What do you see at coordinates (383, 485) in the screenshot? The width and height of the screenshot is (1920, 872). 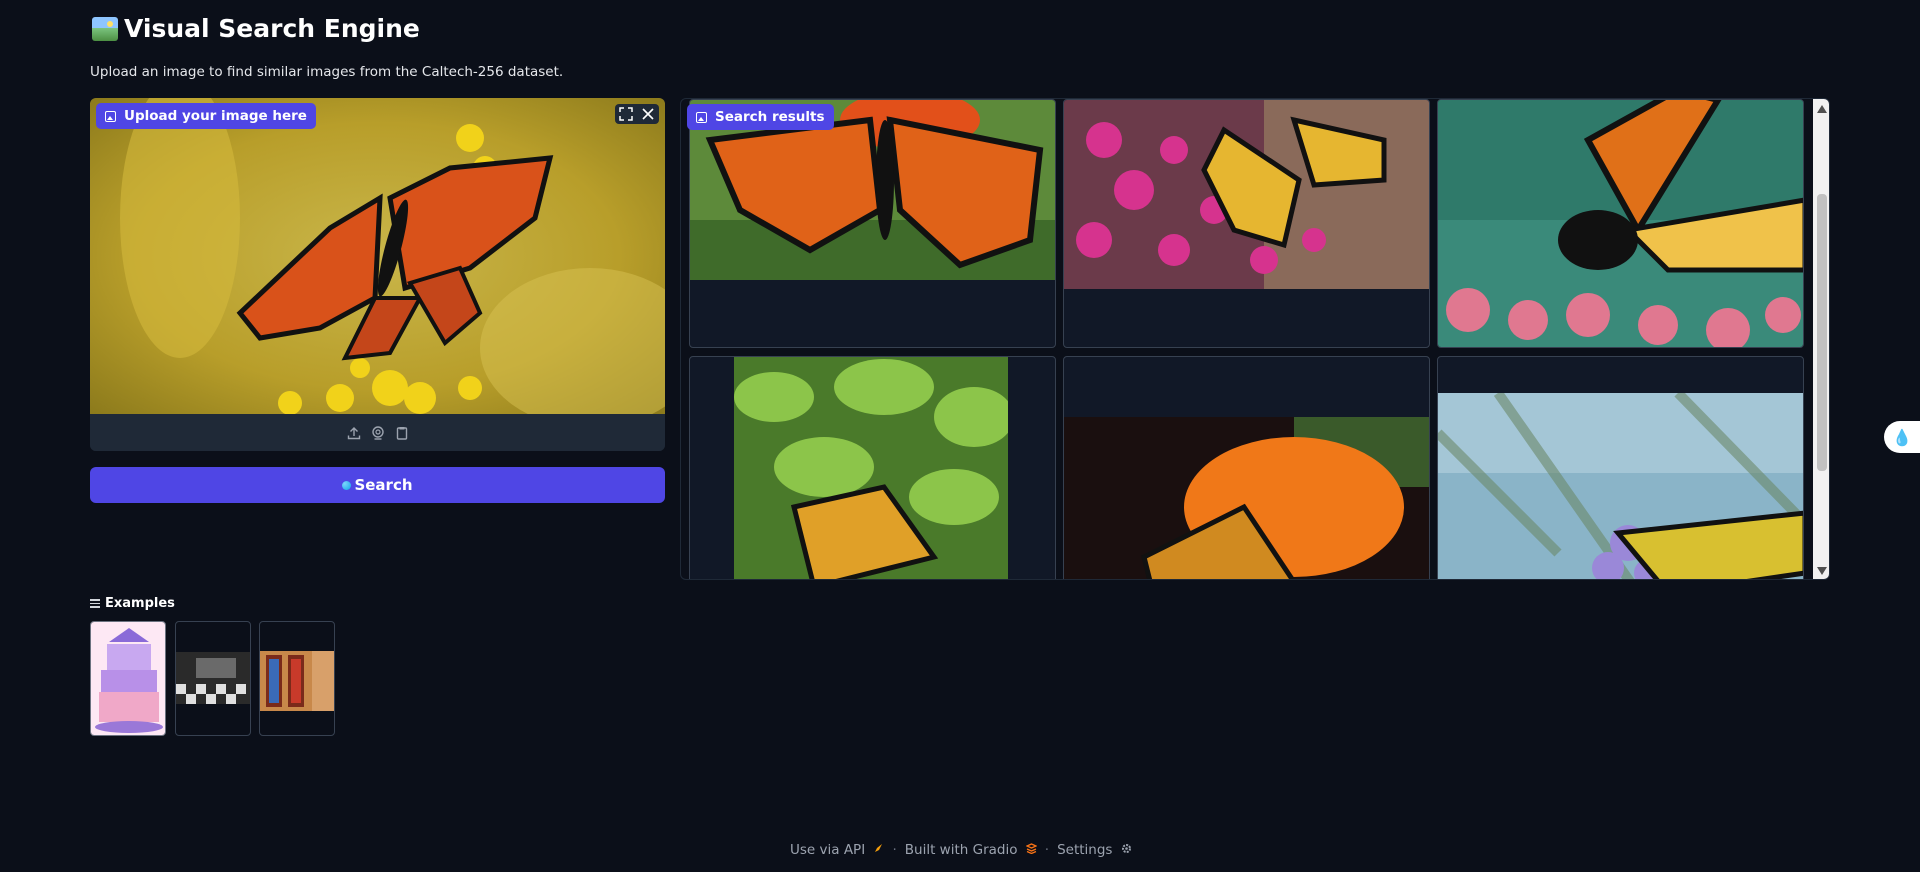 I see `search-button-label: Search` at bounding box center [383, 485].